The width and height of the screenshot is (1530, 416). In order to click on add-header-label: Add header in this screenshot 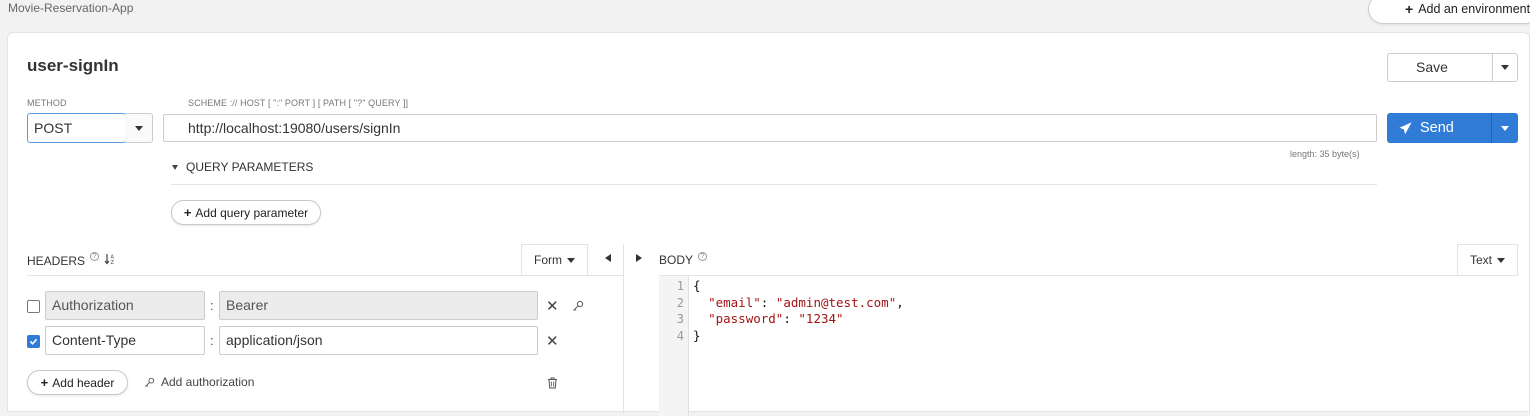, I will do `click(83, 382)`.